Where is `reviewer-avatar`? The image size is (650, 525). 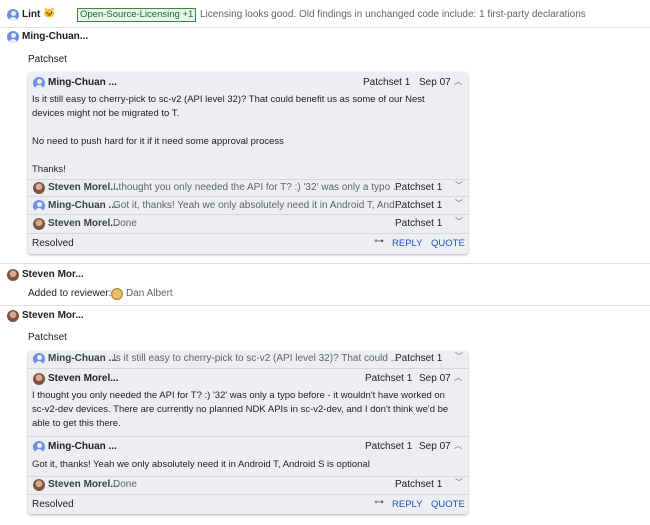
reviewer-avatar is located at coordinates (117, 294).